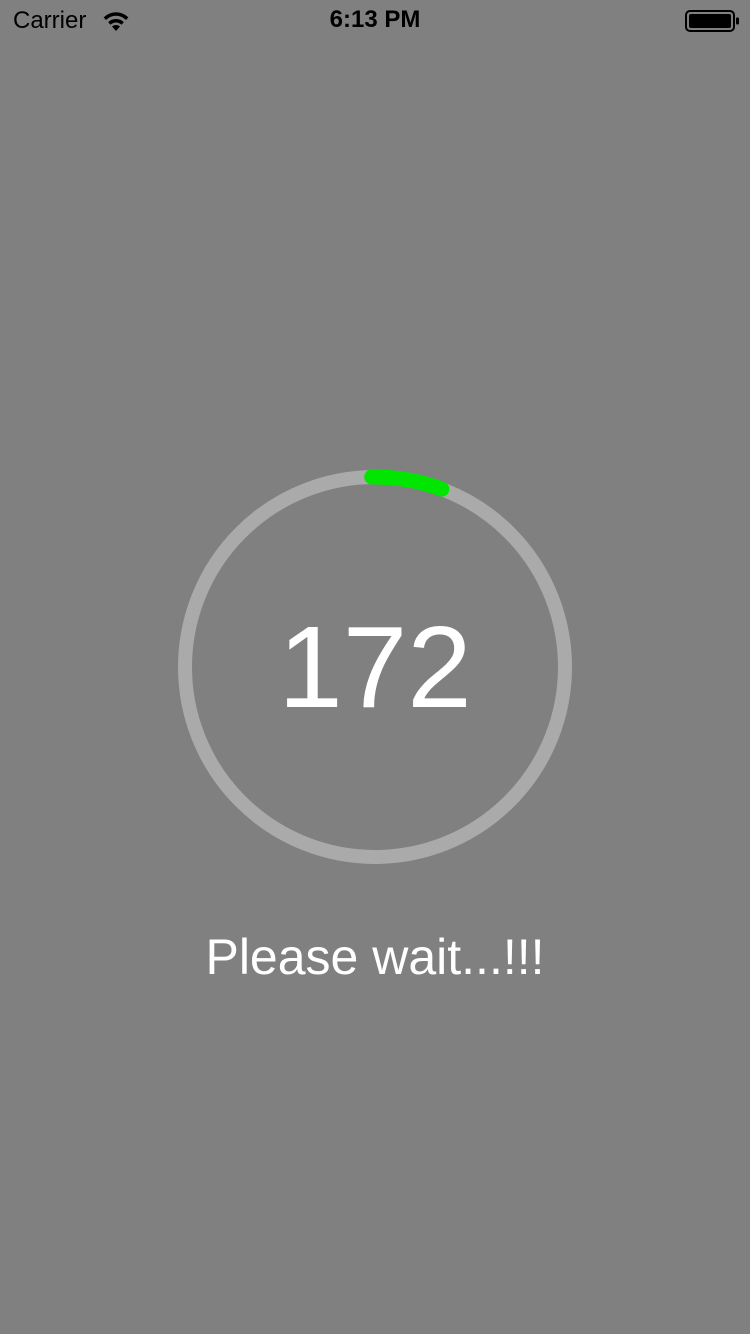  I want to click on wait-message: Please wait...!!!, so click(375, 957).